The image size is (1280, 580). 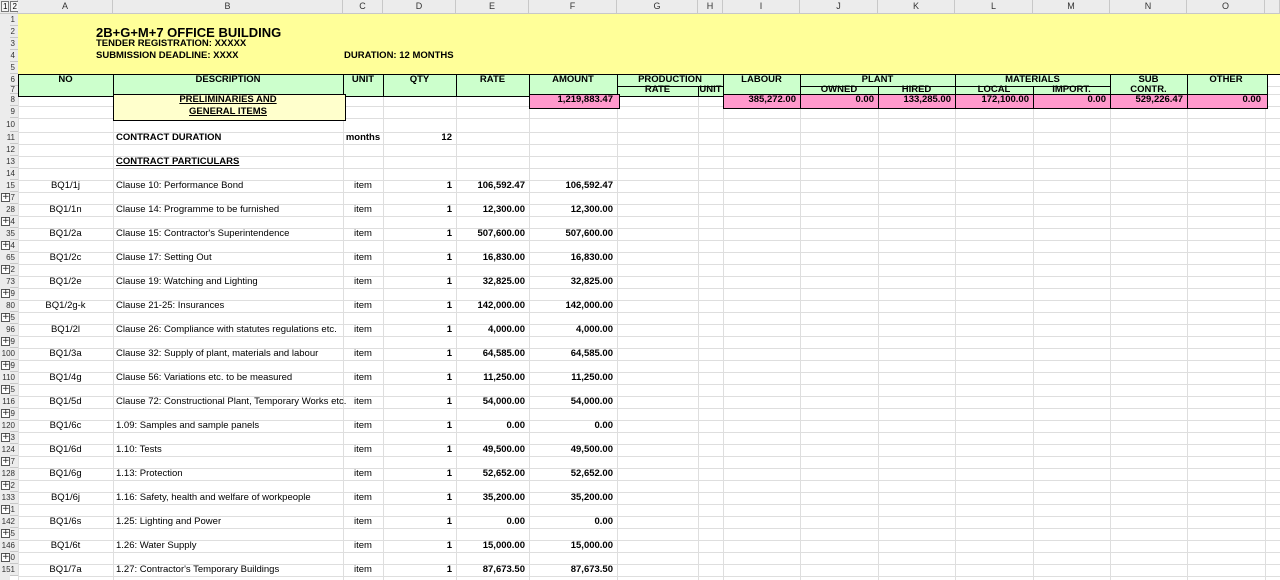 I want to click on item-amount: 64,585.00, so click(x=573, y=354).